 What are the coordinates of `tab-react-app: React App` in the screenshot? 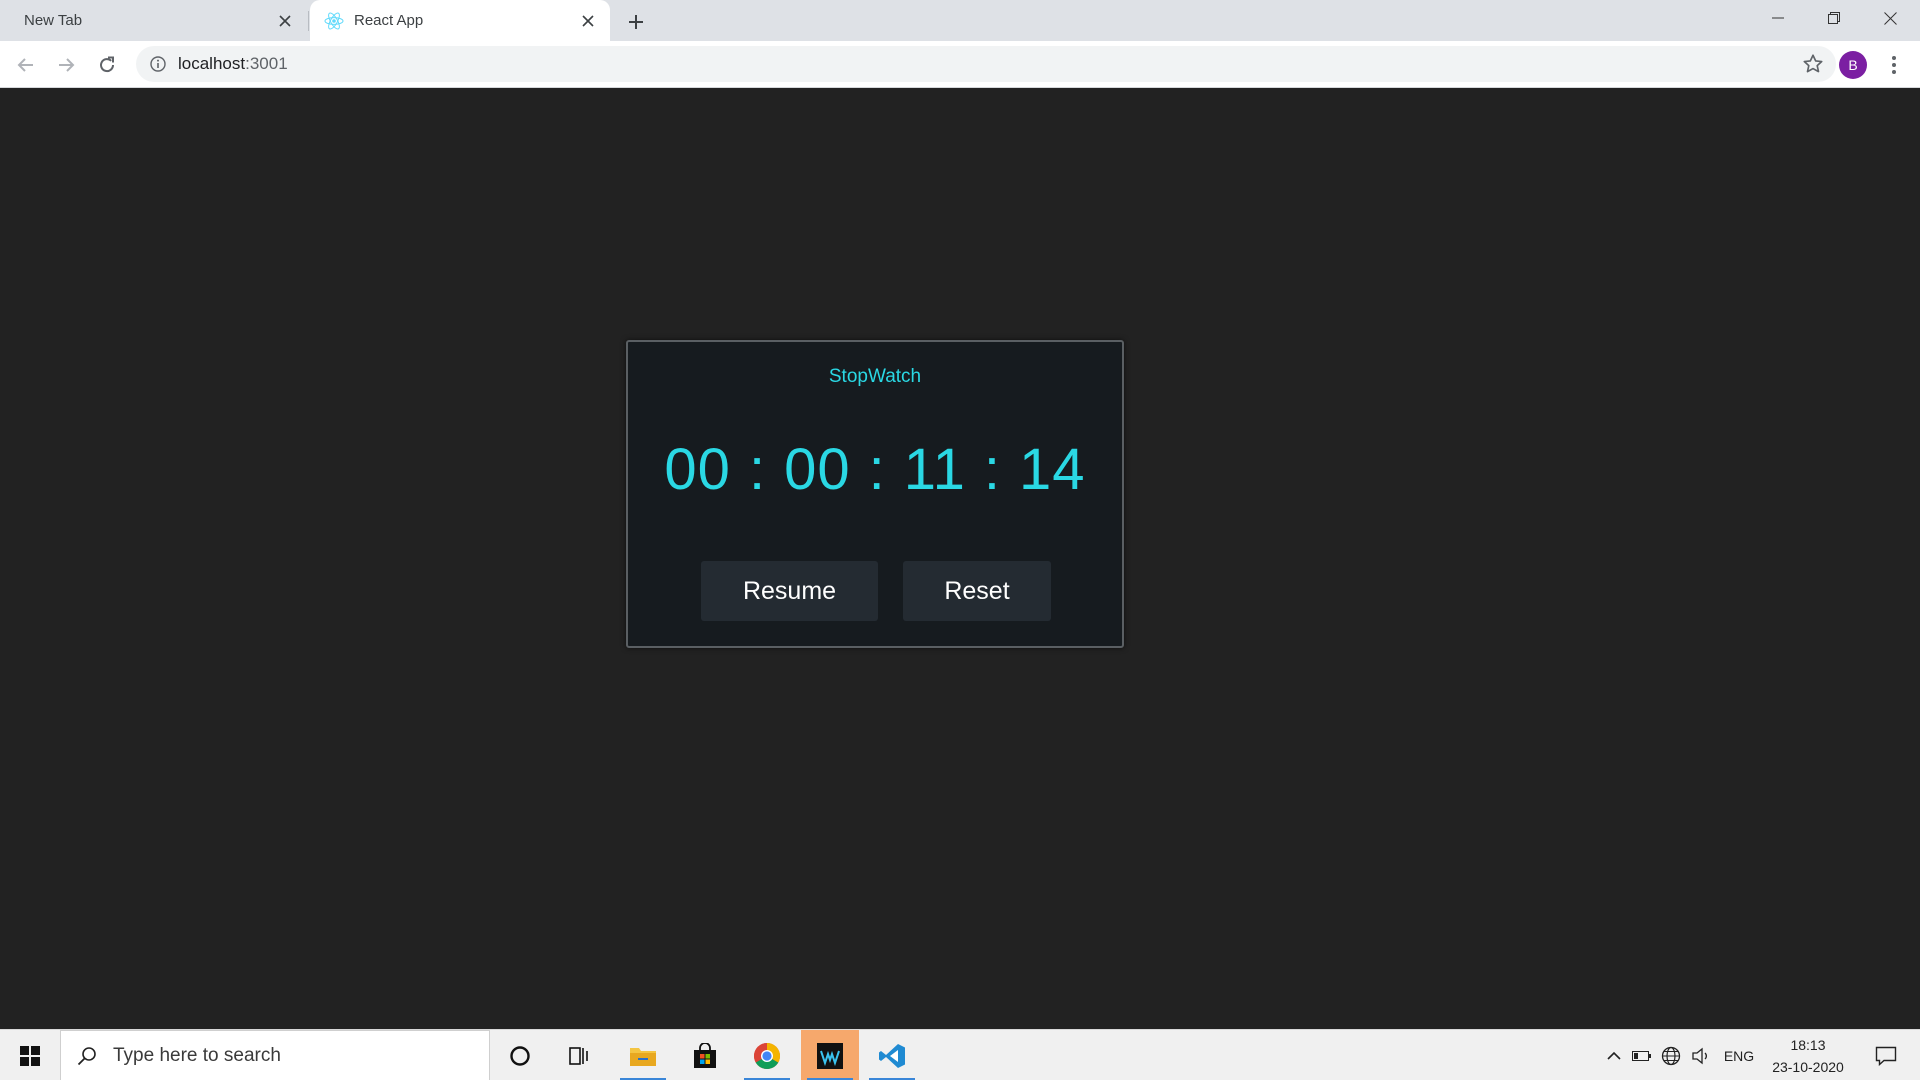 It's located at (460, 20).